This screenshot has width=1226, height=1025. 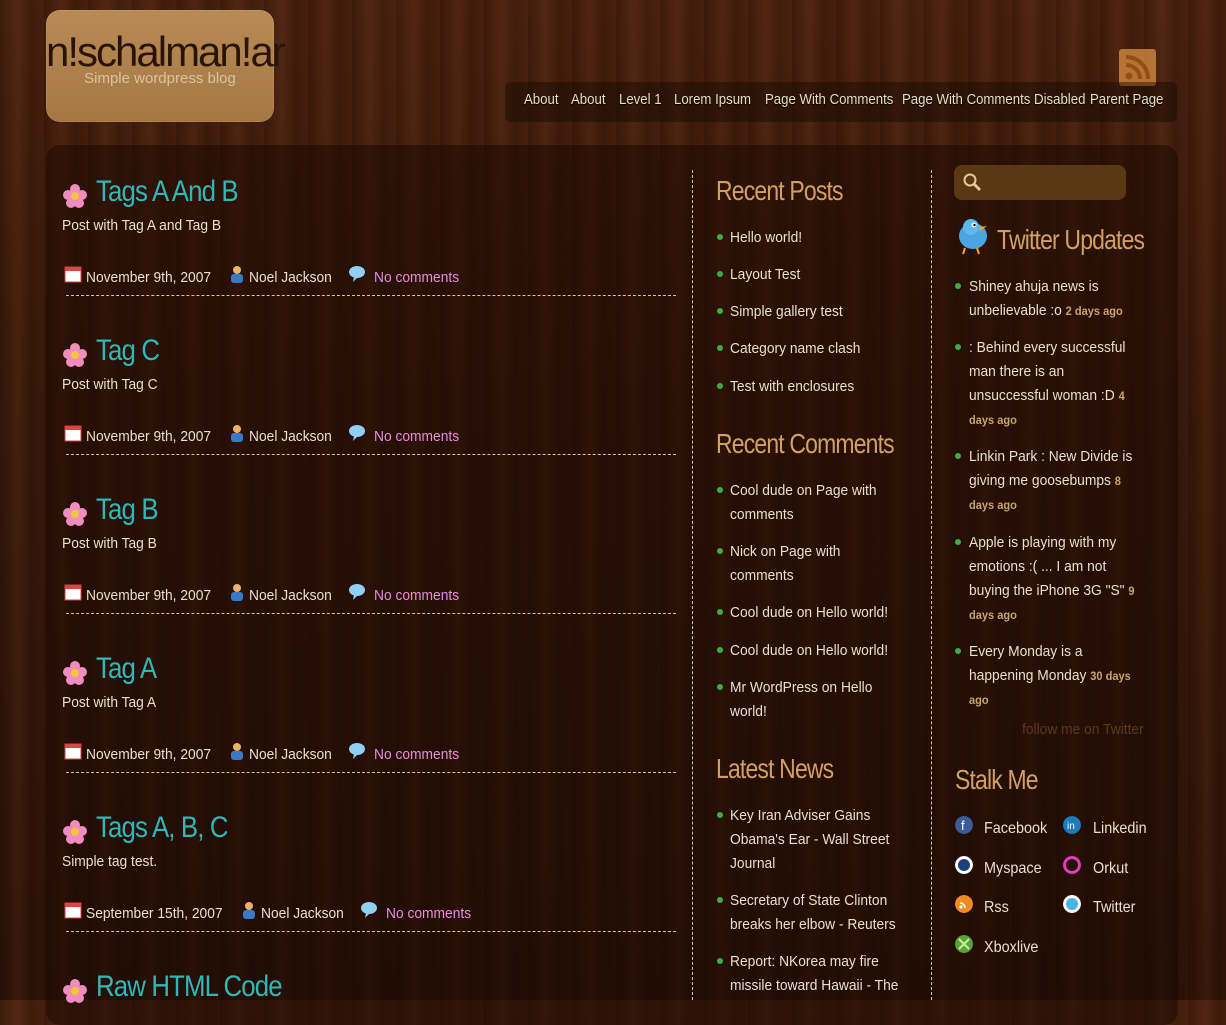 What do you see at coordinates (1126, 99) in the screenshot?
I see `nav-parent-page: Parent Page` at bounding box center [1126, 99].